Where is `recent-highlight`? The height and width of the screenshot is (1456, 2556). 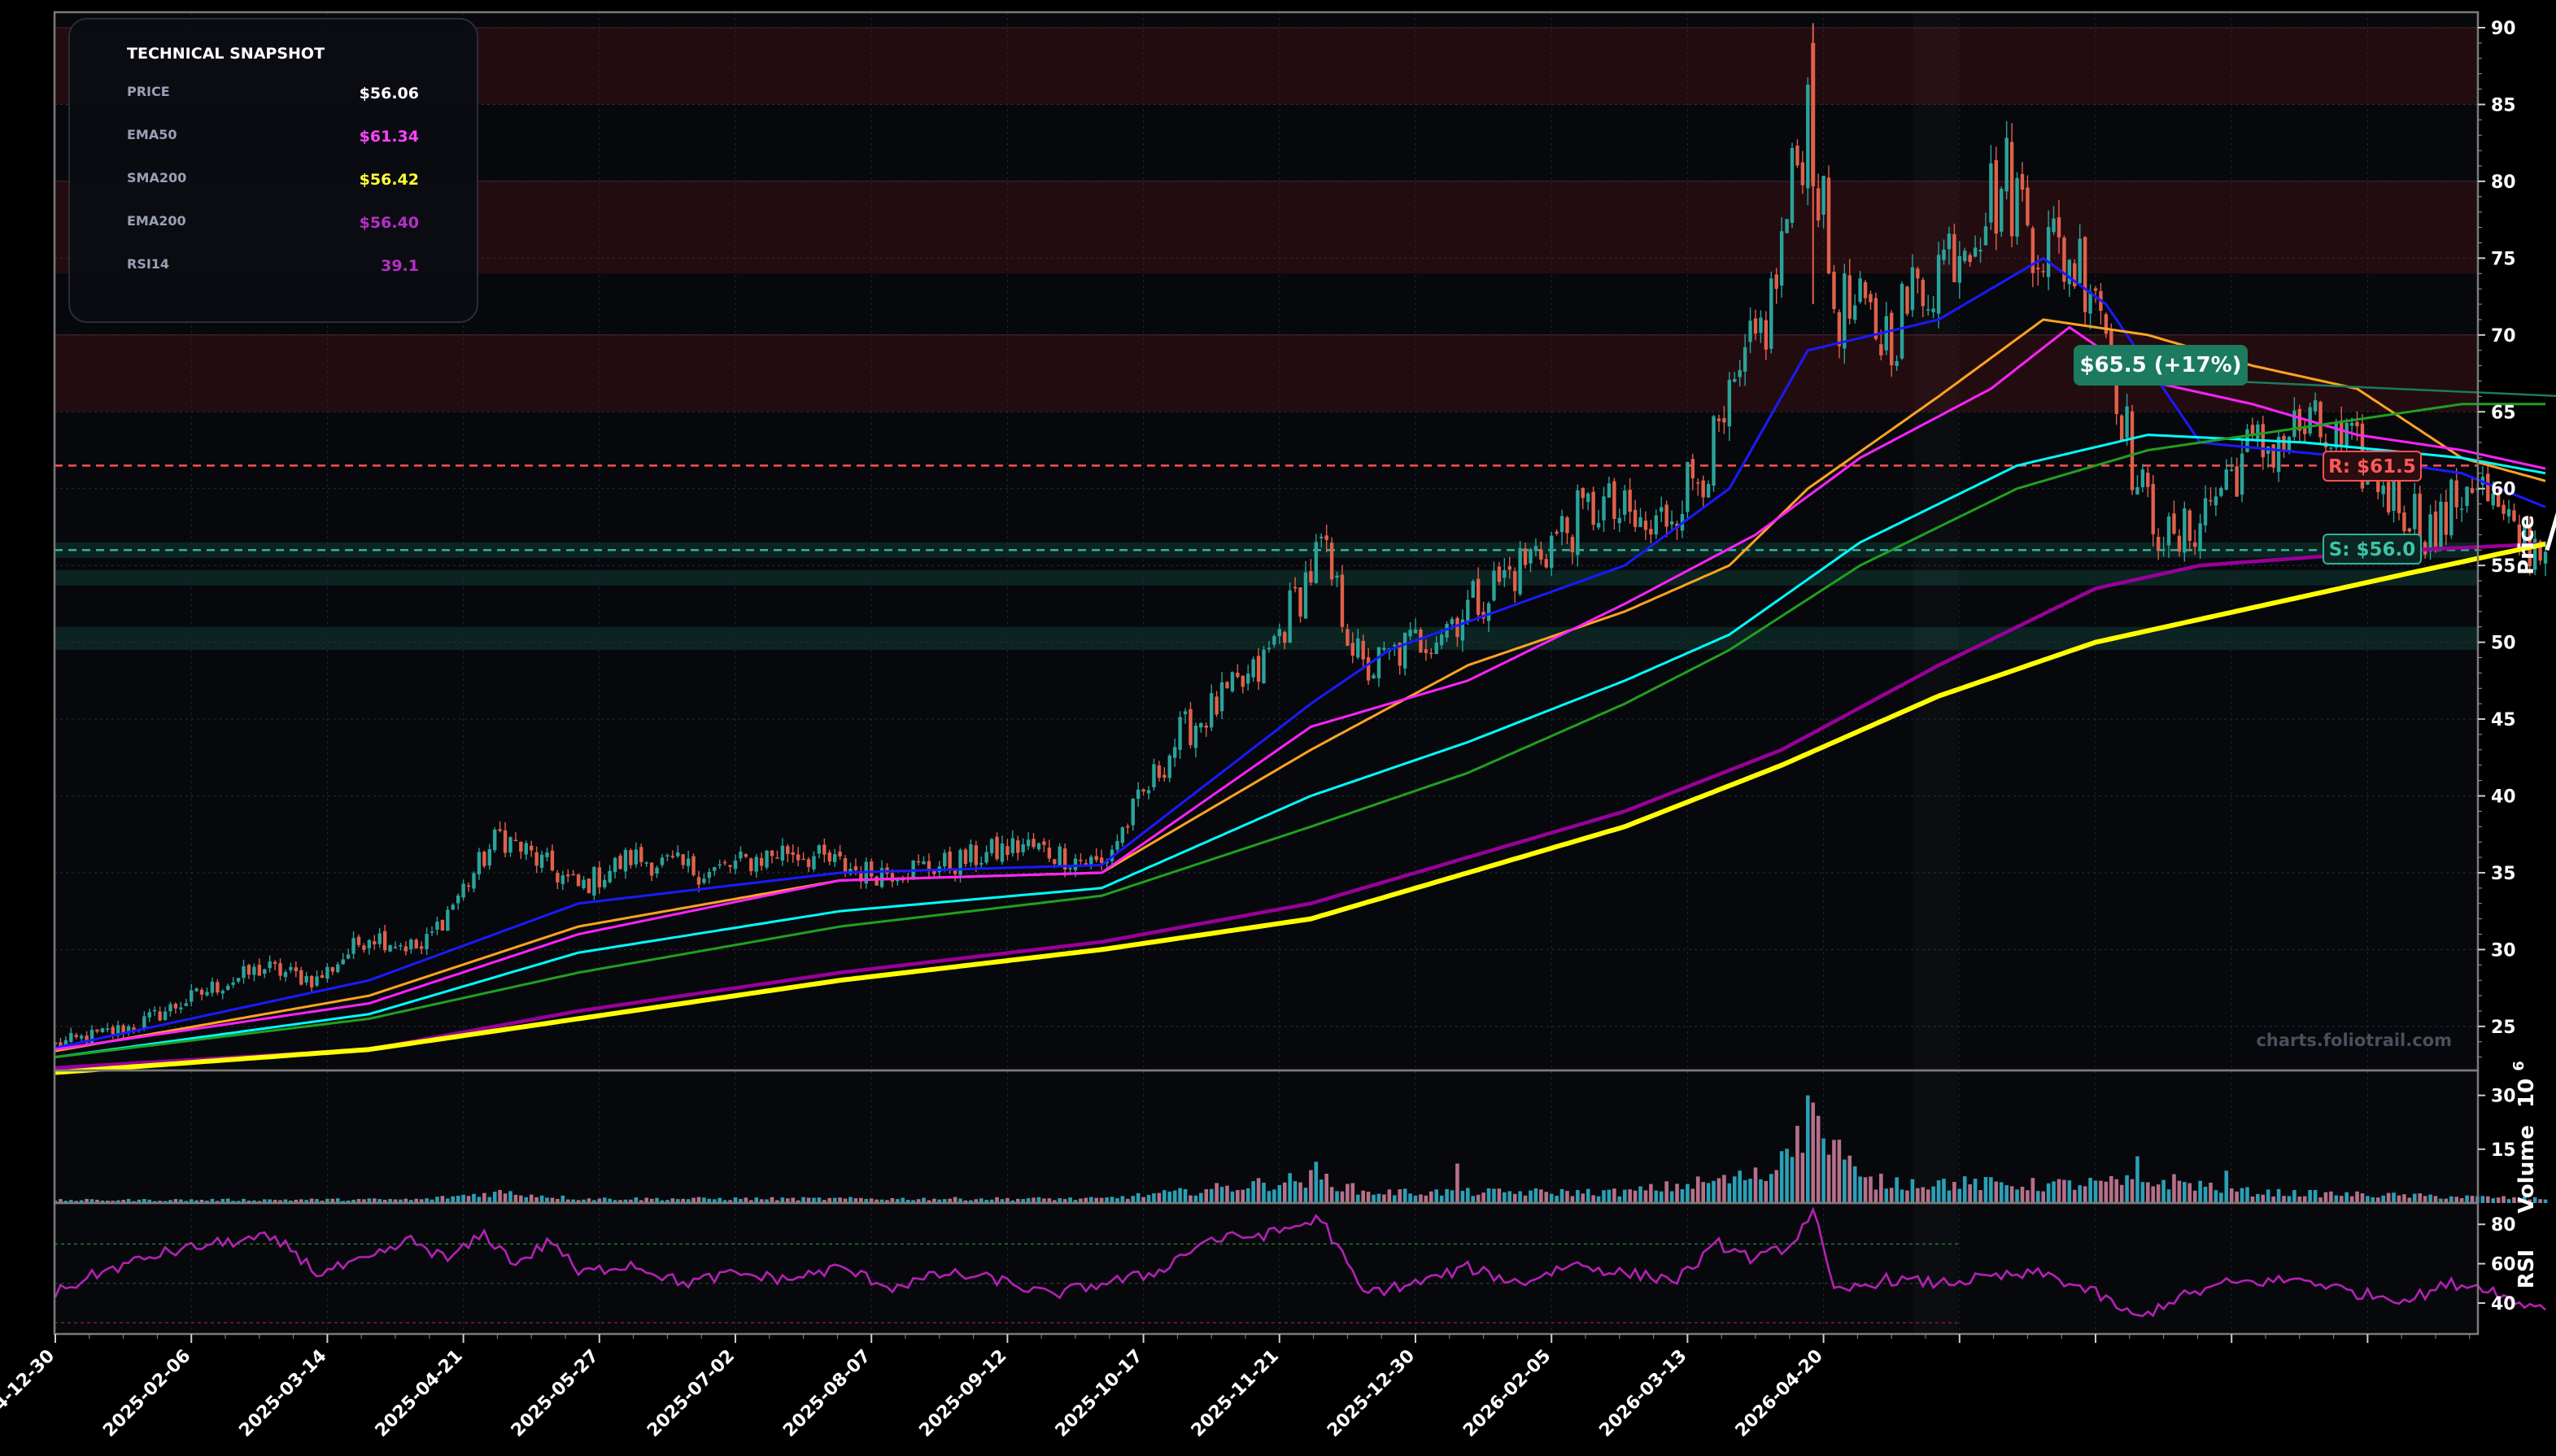 recent-highlight is located at coordinates (1935, 673).